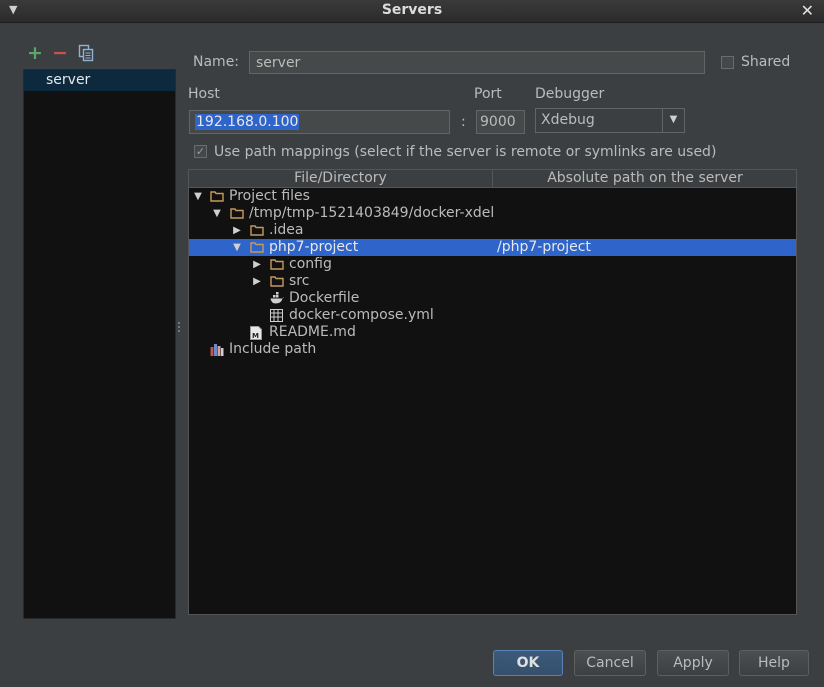  Describe the element at coordinates (492, 349) in the screenshot. I see `table-row: Include path` at that location.